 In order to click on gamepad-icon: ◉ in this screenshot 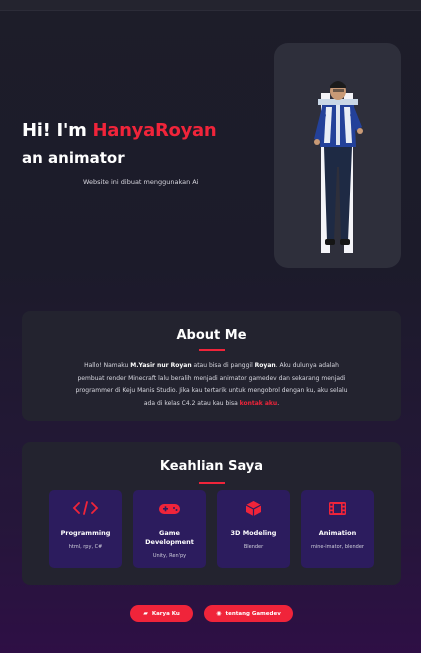, I will do `click(219, 613)`.